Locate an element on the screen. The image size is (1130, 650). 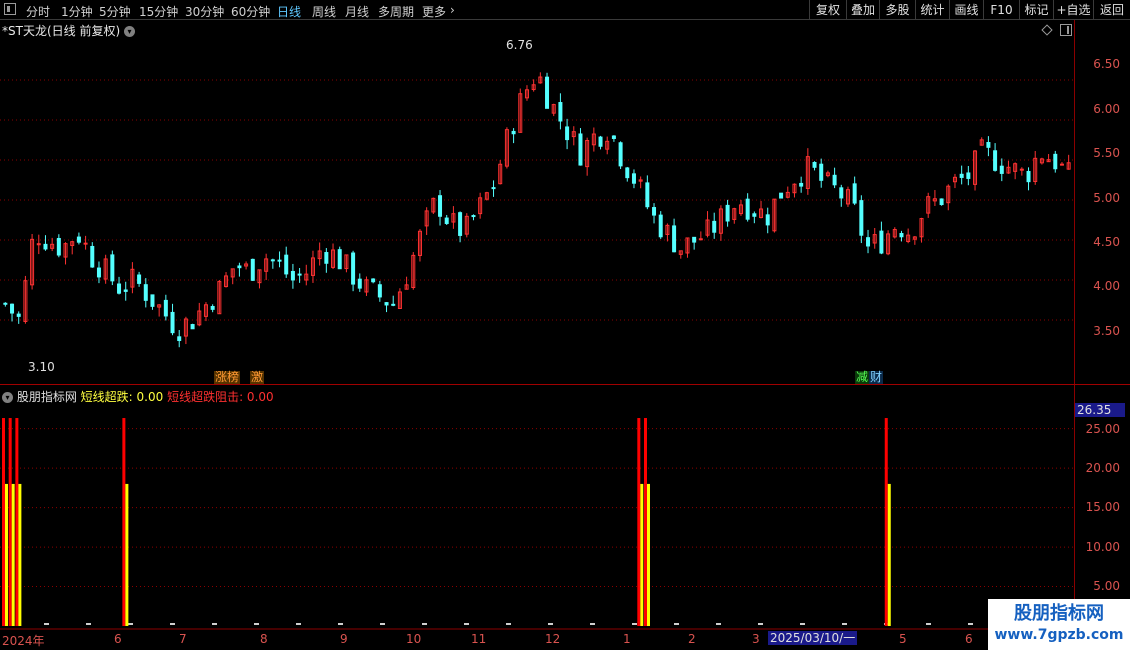
watermark-title: 股朋指标网 is located at coordinates (1059, 613).